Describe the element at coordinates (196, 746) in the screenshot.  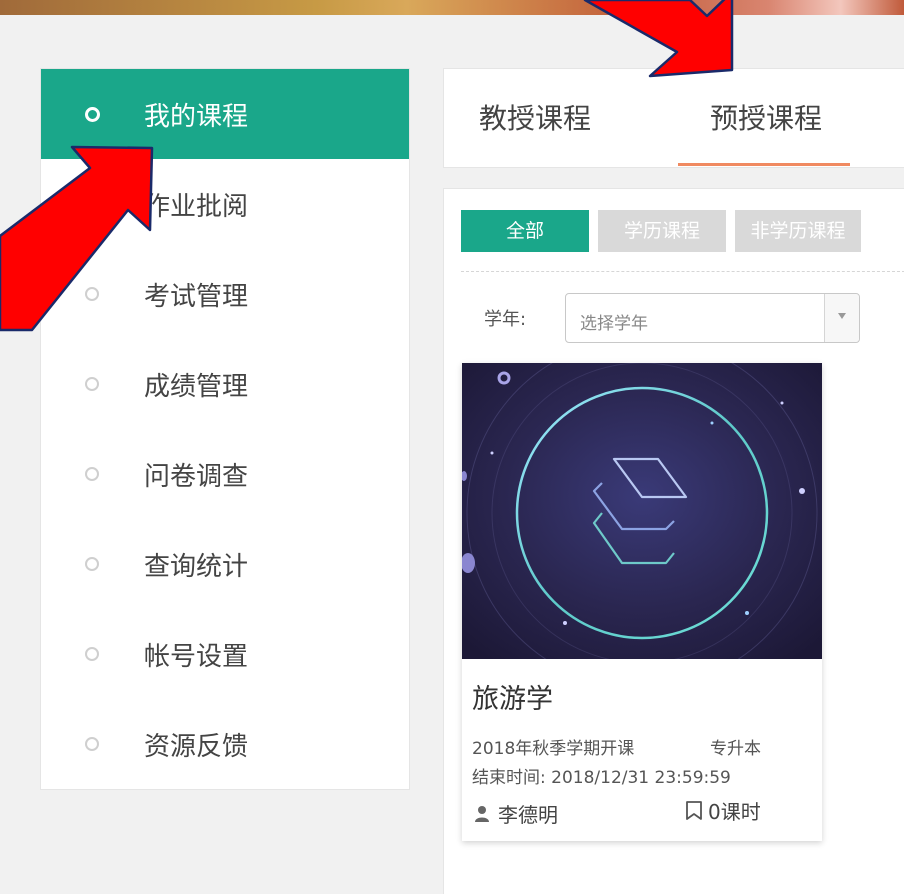
I see `sidebar-item-label: 资源反馈` at that location.